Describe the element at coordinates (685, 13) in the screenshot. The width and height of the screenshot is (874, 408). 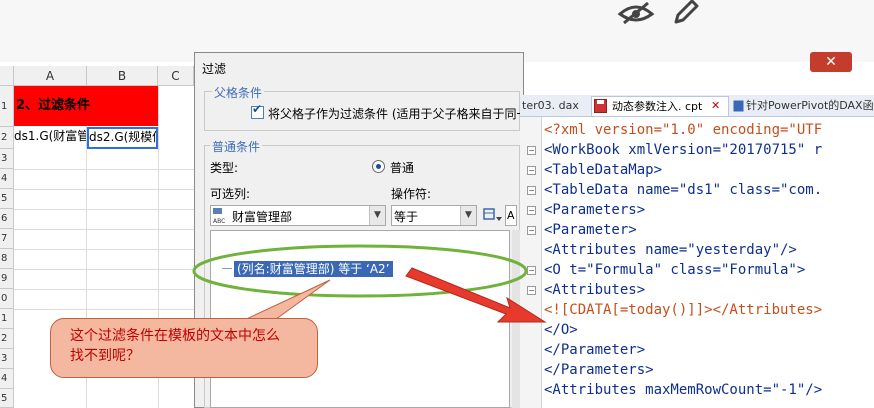
I see `pencil-icon` at that location.